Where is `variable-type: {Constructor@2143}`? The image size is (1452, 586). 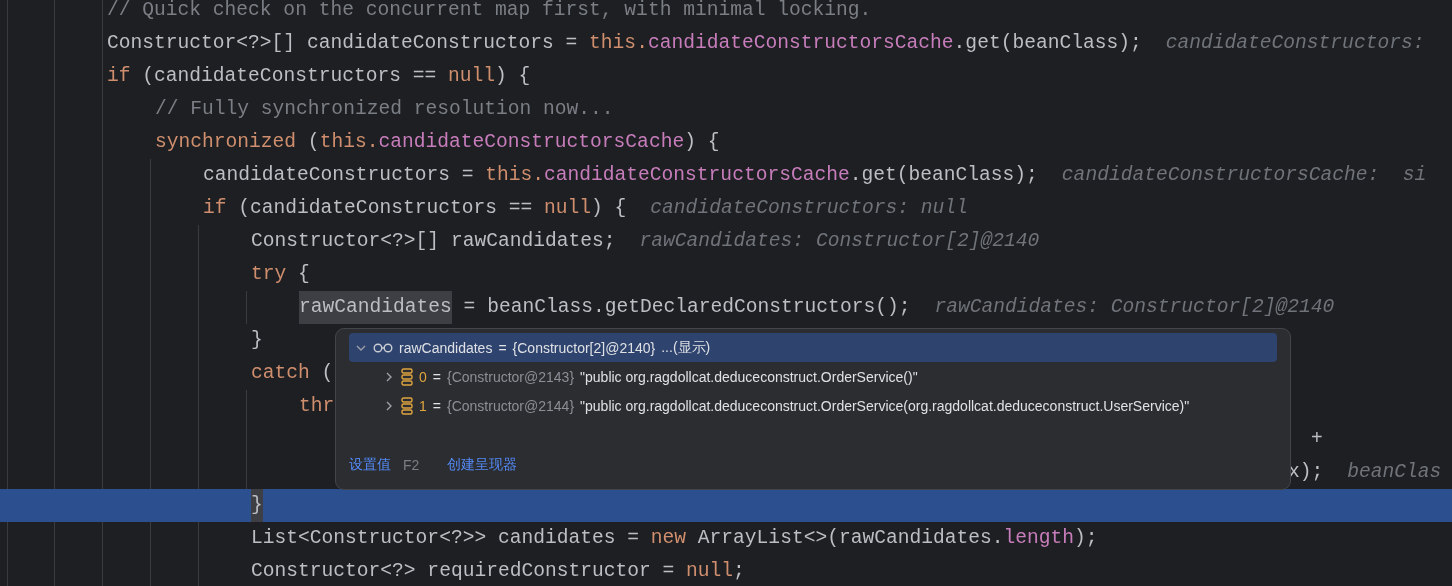 variable-type: {Constructor@2143} is located at coordinates (511, 376).